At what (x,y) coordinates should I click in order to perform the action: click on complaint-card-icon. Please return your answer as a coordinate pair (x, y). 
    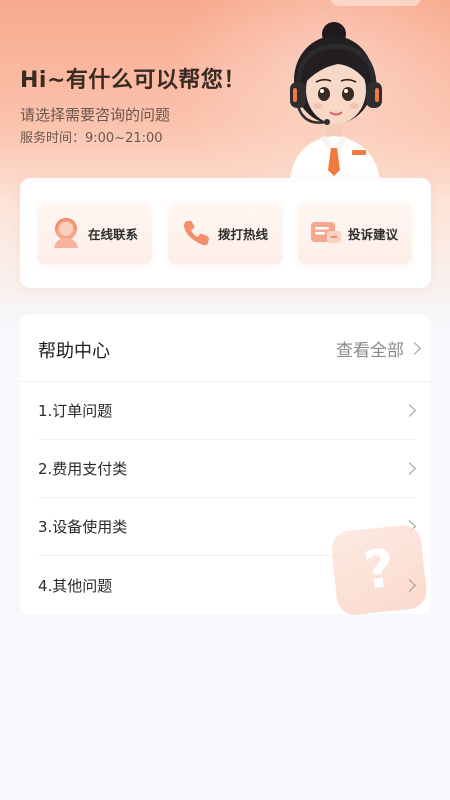
    Looking at the image, I should click on (326, 233).